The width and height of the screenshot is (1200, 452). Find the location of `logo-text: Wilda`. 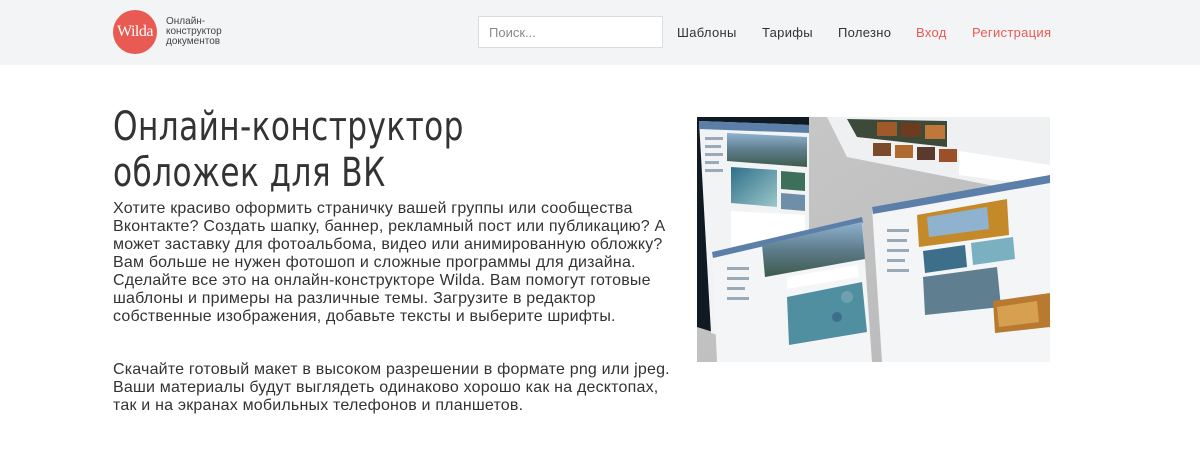

logo-text: Wilda is located at coordinates (135, 31).